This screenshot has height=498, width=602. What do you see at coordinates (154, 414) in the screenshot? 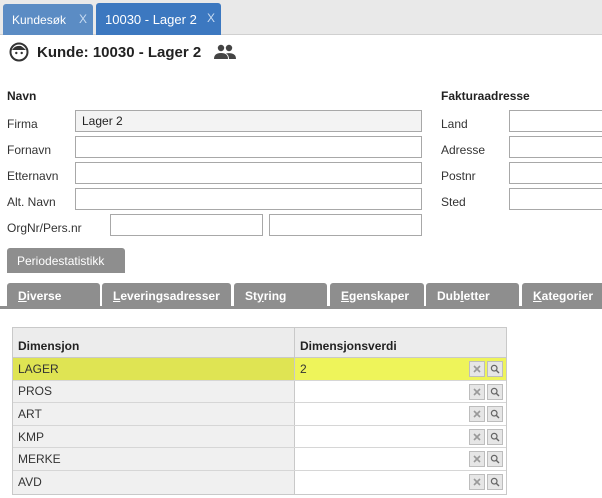
I see `dimension-cell: ART` at bounding box center [154, 414].